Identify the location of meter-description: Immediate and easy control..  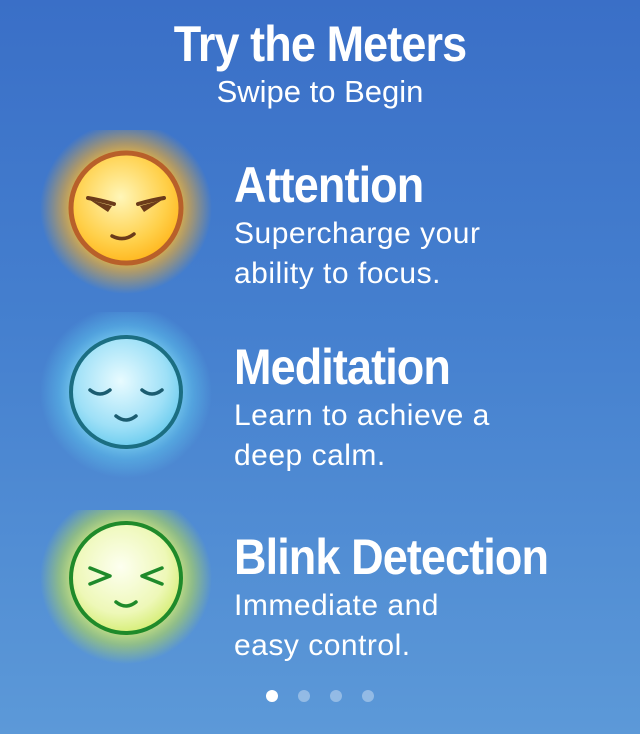
(434, 626).